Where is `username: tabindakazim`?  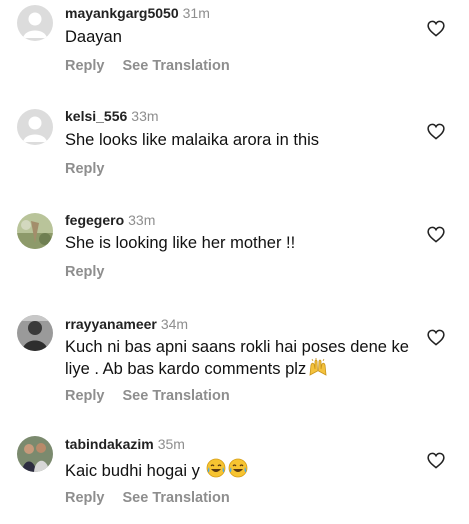 username: tabindakazim is located at coordinates (109, 444).